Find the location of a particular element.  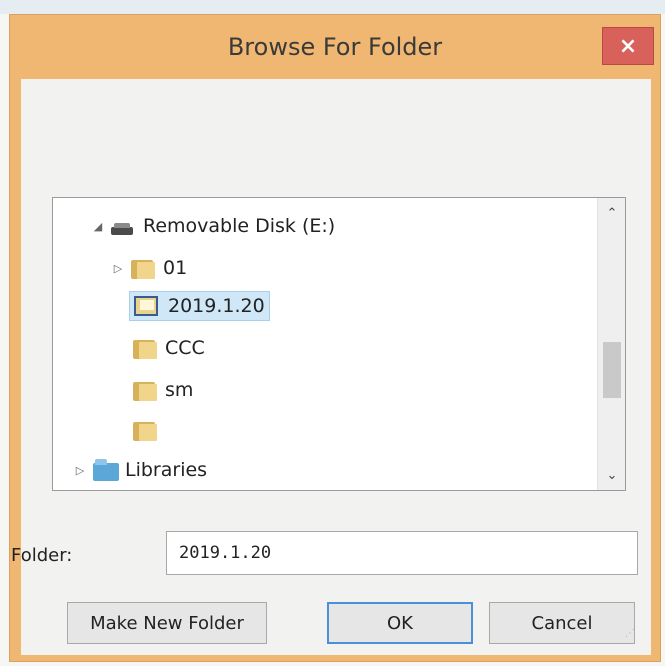

tree-item-01: ▷ 01 is located at coordinates (149, 268).